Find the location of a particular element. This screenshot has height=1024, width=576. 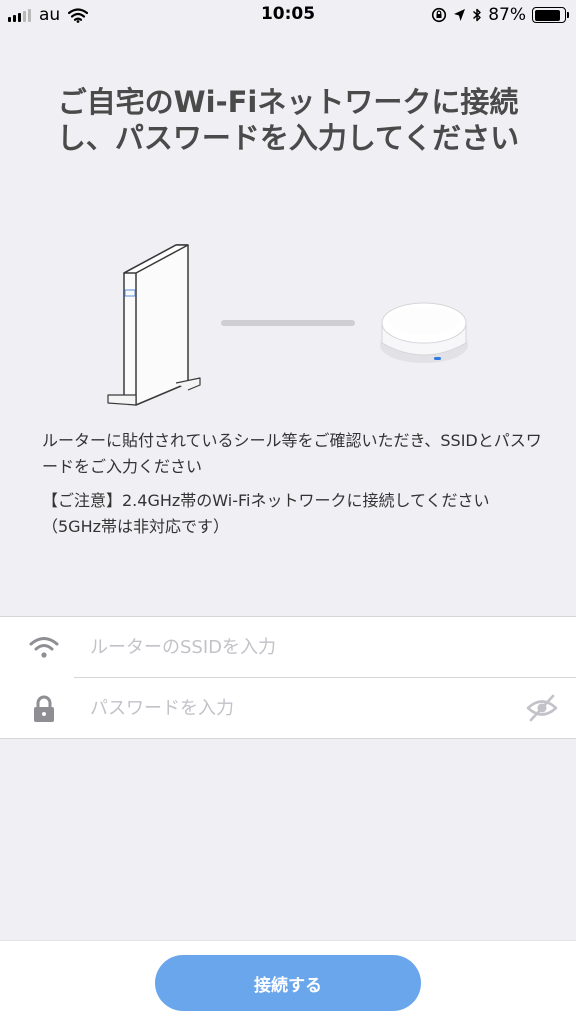

page-title: ご自宅のWi-Fiネットワークに接続し、パスワードを入力してください is located at coordinates (288, 120).